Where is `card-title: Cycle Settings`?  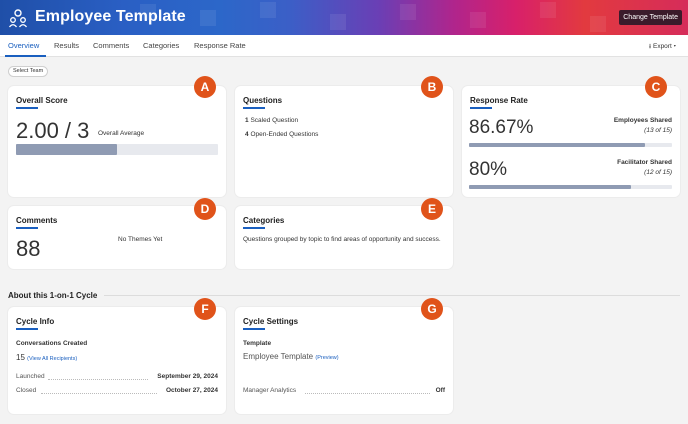 card-title: Cycle Settings is located at coordinates (271, 321).